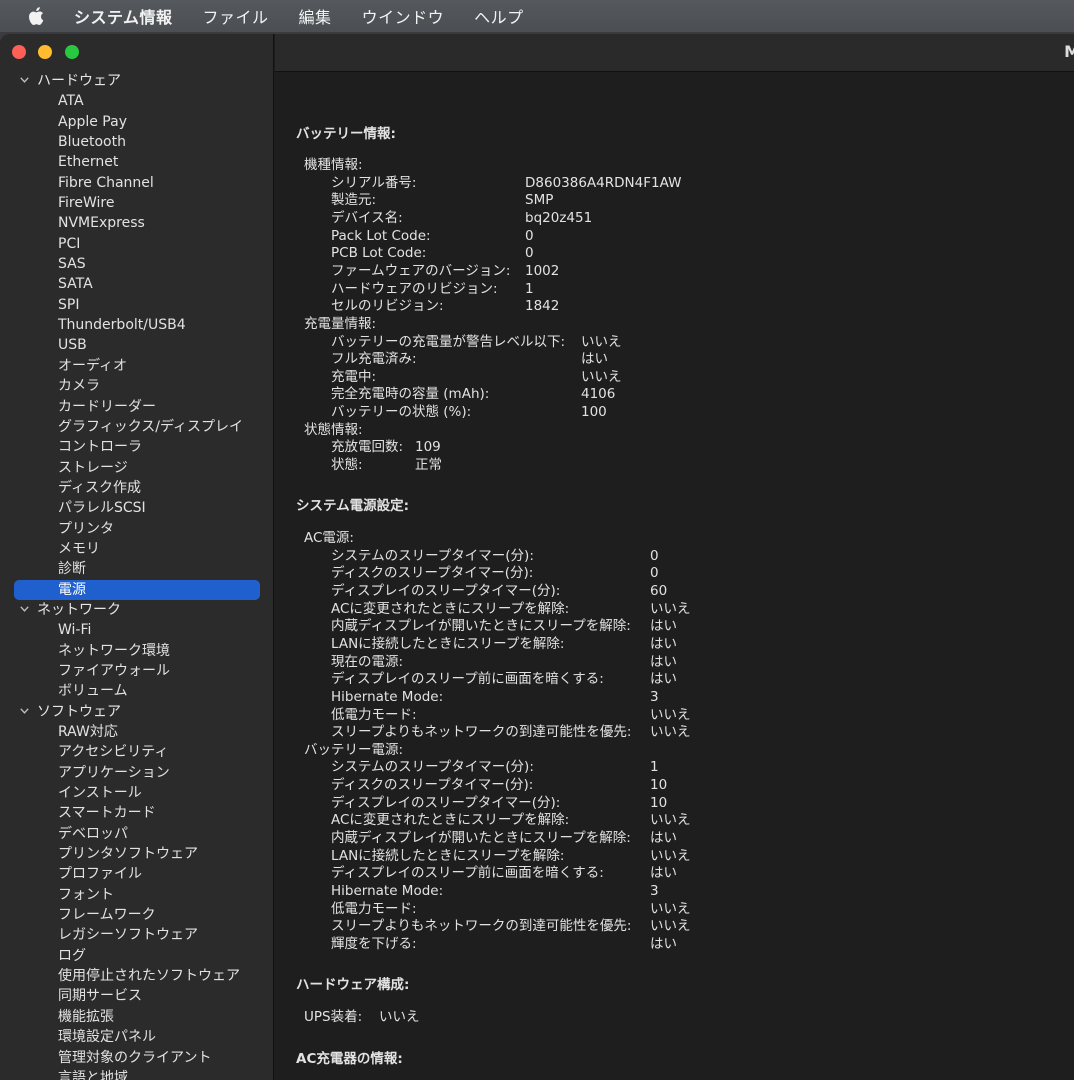  Describe the element at coordinates (136, 1017) in the screenshot. I see `sidebar-item: 機能拡張` at that location.